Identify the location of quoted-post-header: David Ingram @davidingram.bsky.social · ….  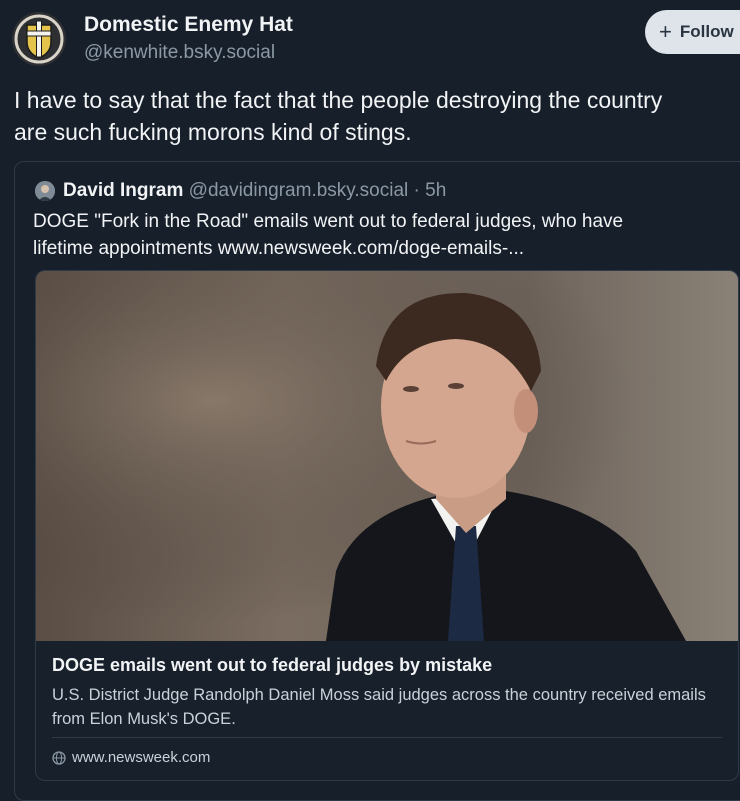
(254, 191).